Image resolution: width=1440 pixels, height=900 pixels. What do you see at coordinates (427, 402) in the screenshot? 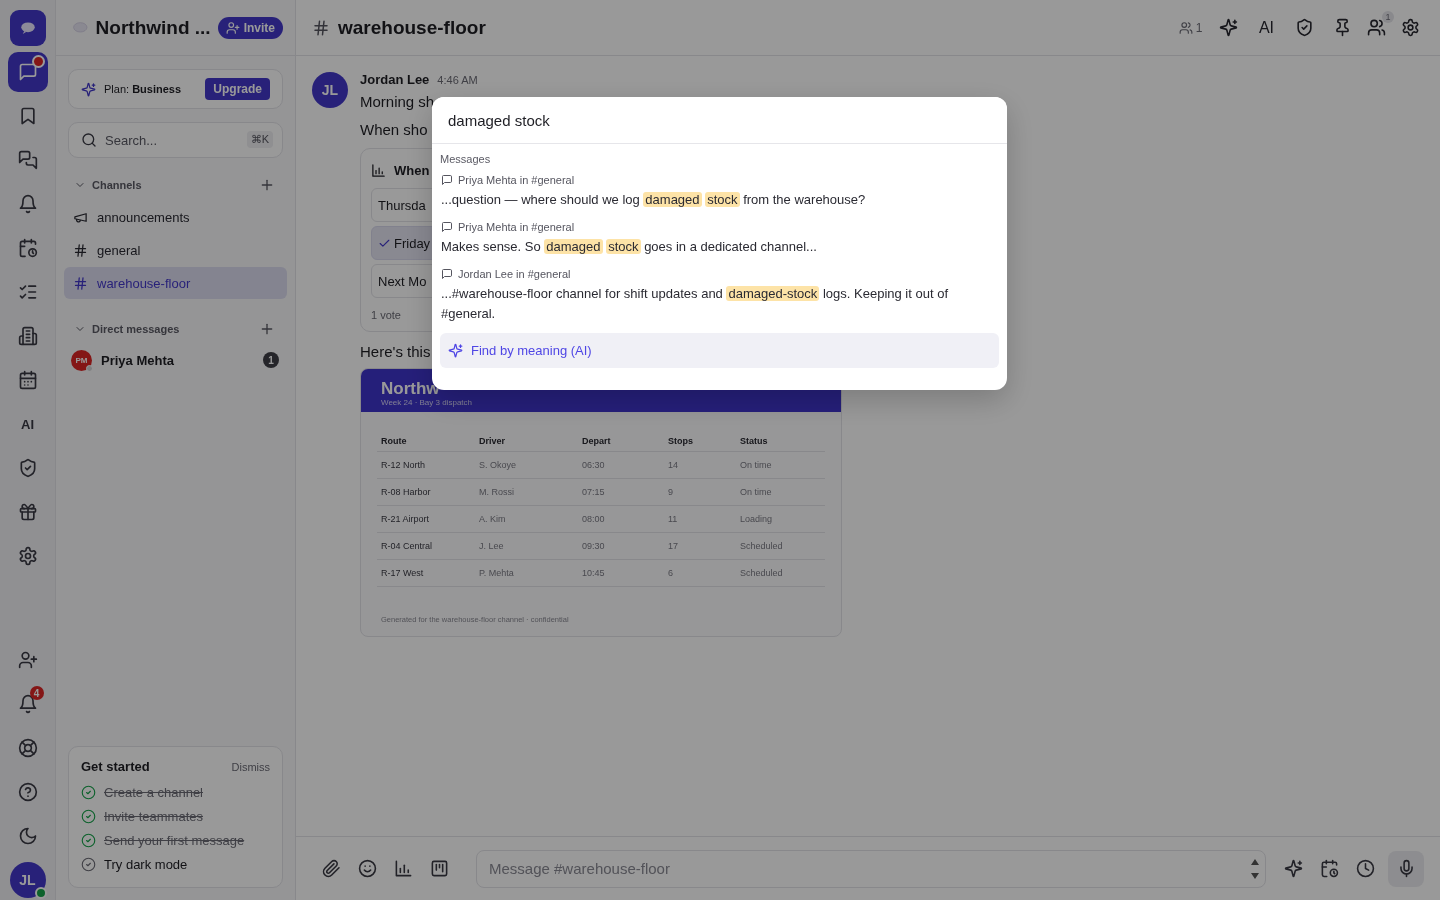
I see `schedule-subtitle: Week 24 · Bay 3 dispatch` at bounding box center [427, 402].